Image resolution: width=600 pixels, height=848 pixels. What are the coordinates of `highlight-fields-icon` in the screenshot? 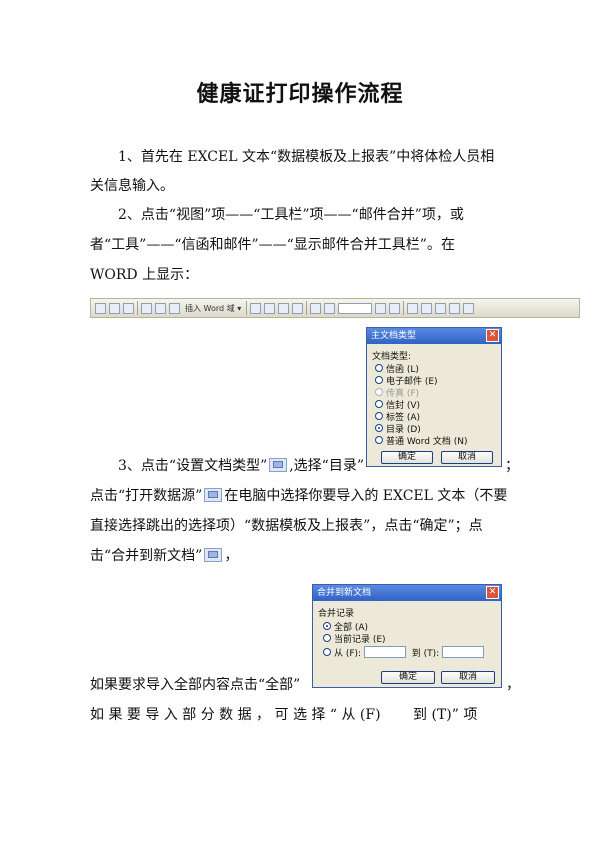 It's located at (270, 308).